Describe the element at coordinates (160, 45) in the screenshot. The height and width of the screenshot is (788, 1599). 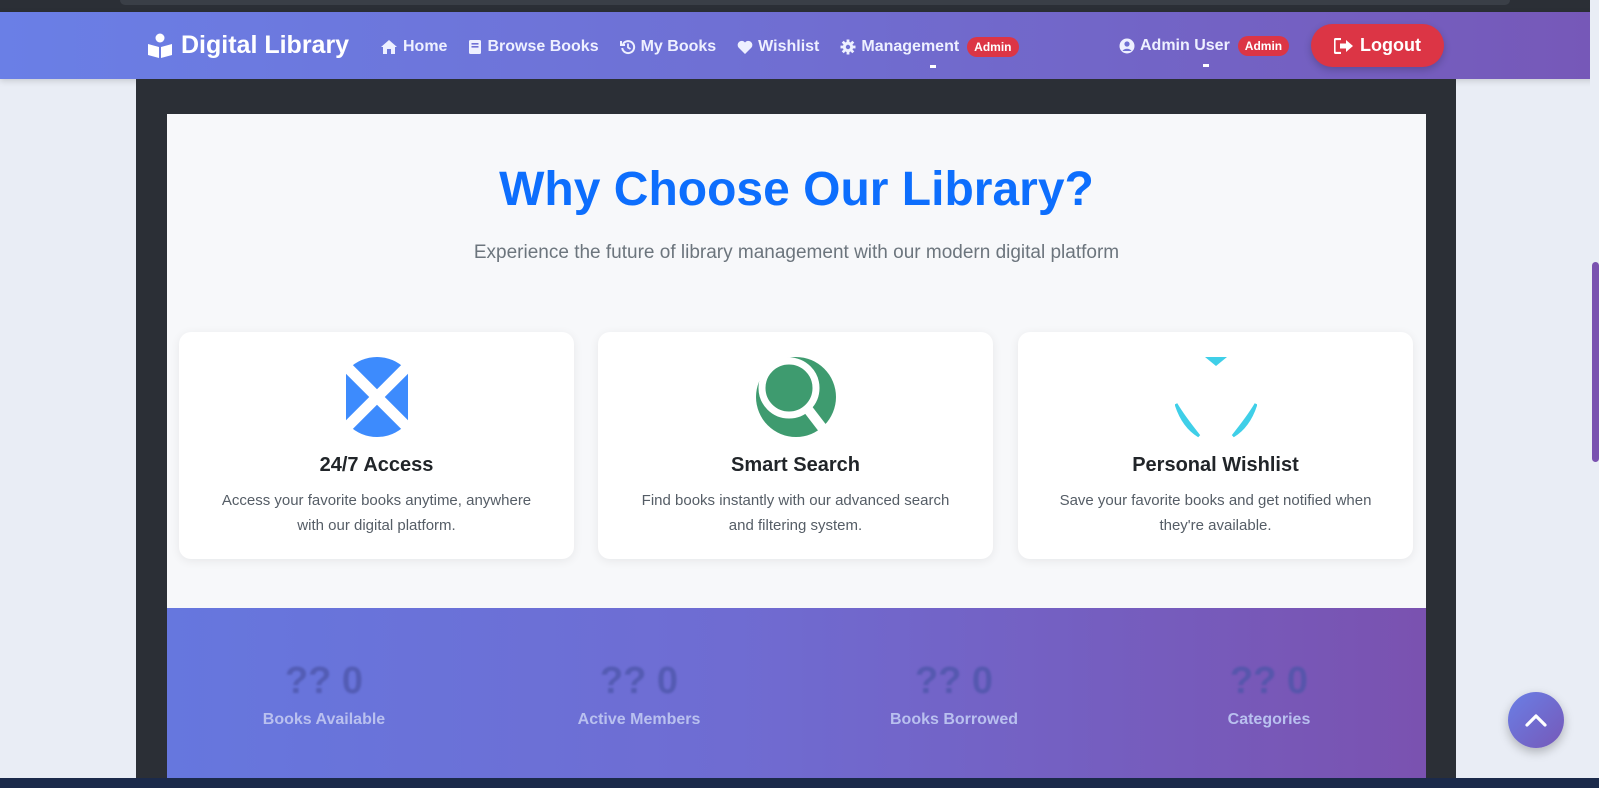
I see `book-reader-icon` at that location.